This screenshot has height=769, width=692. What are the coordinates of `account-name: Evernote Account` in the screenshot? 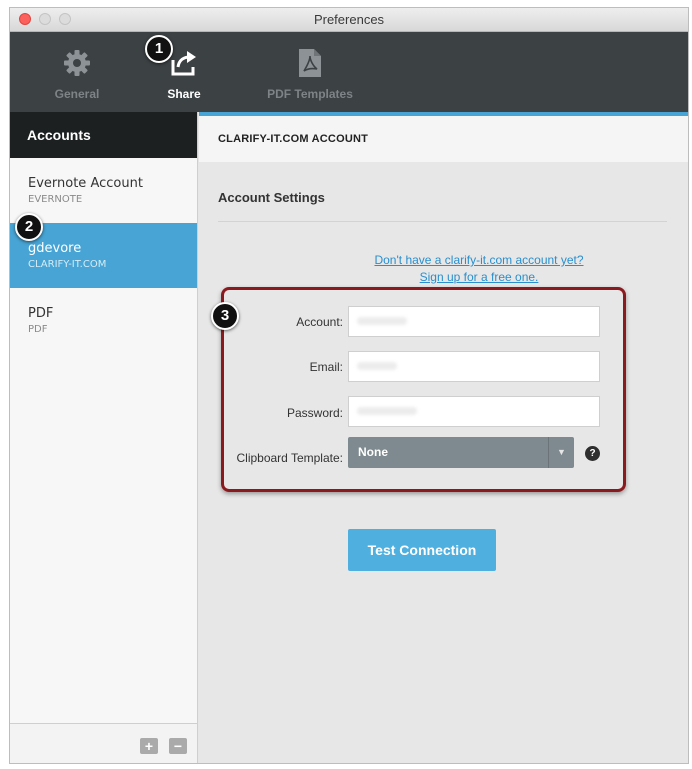 It's located at (85, 183).